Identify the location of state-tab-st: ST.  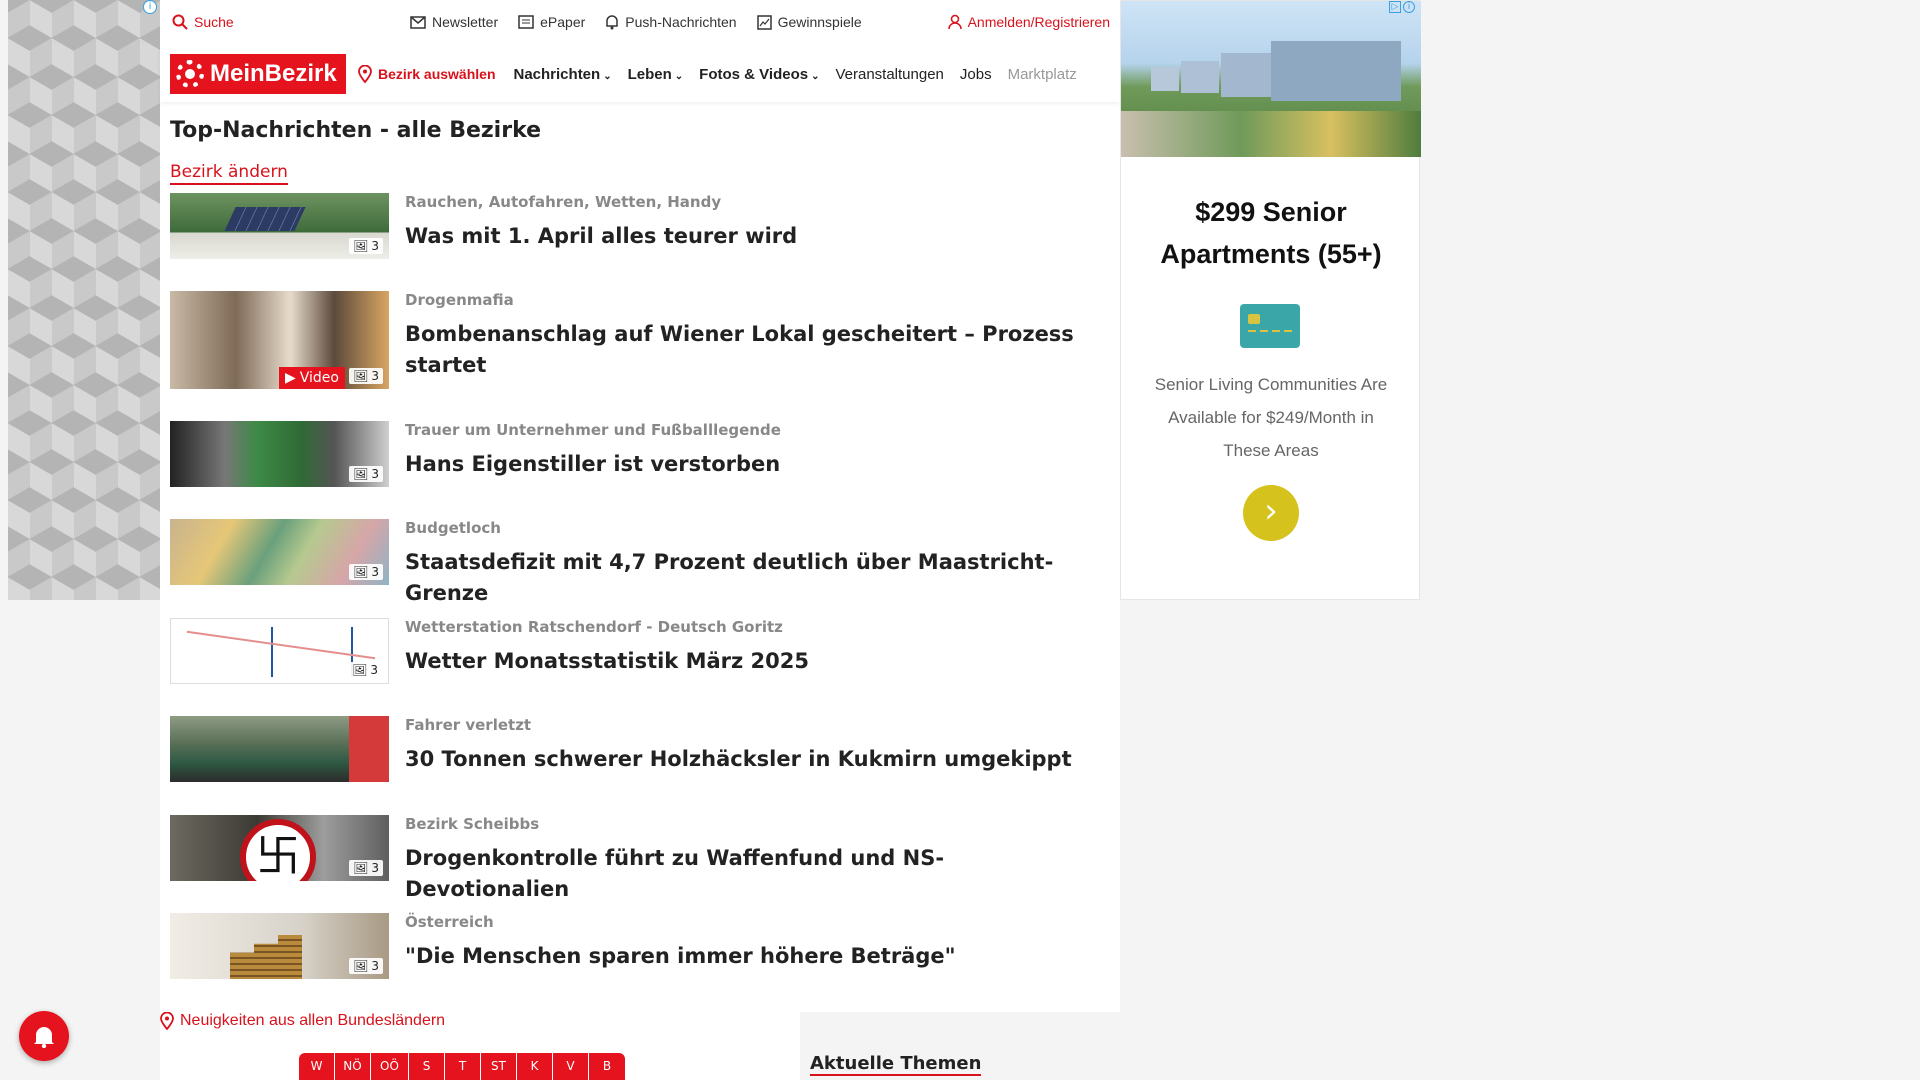
(499, 1066).